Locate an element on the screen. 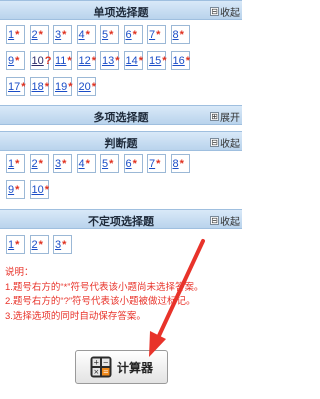  calculator-button: + − × = 计算器 is located at coordinates (121, 367).